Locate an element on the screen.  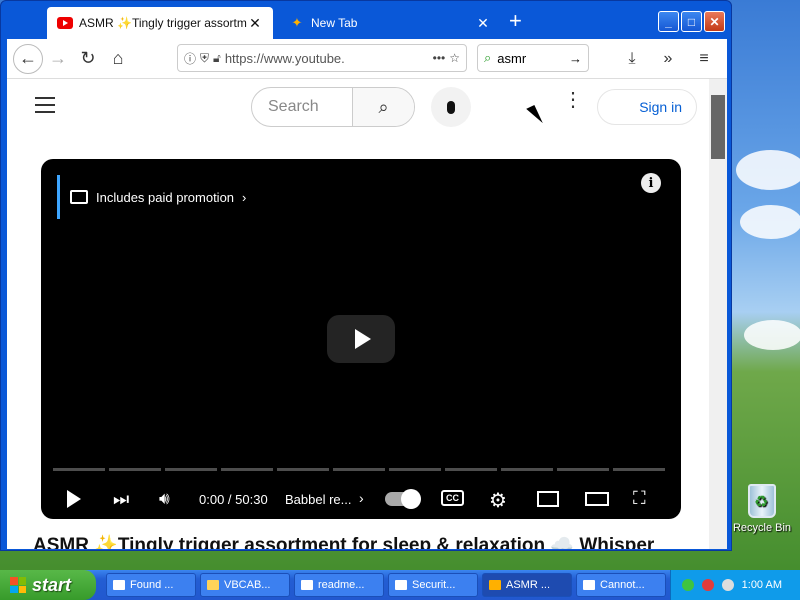
time-display: 0:00 / 50:30 is located at coordinates (233, 499).